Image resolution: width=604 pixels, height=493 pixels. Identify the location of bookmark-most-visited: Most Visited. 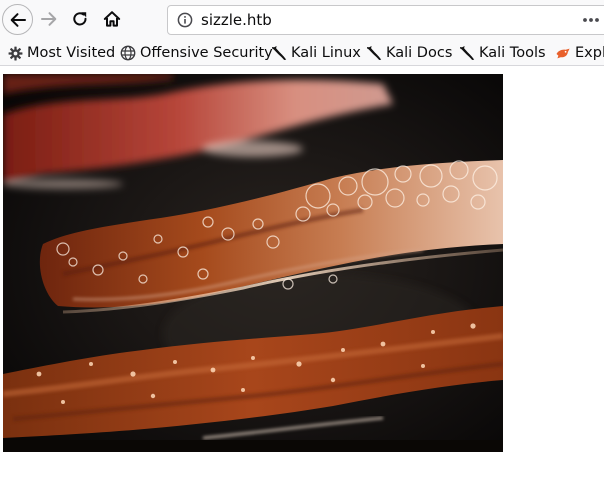
(61, 53).